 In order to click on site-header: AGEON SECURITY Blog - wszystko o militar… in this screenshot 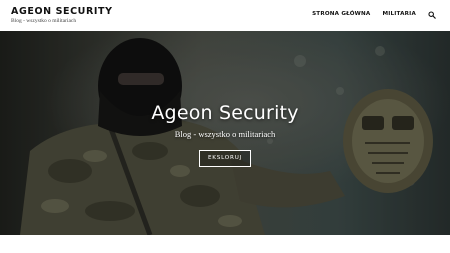, I will do `click(225, 15)`.